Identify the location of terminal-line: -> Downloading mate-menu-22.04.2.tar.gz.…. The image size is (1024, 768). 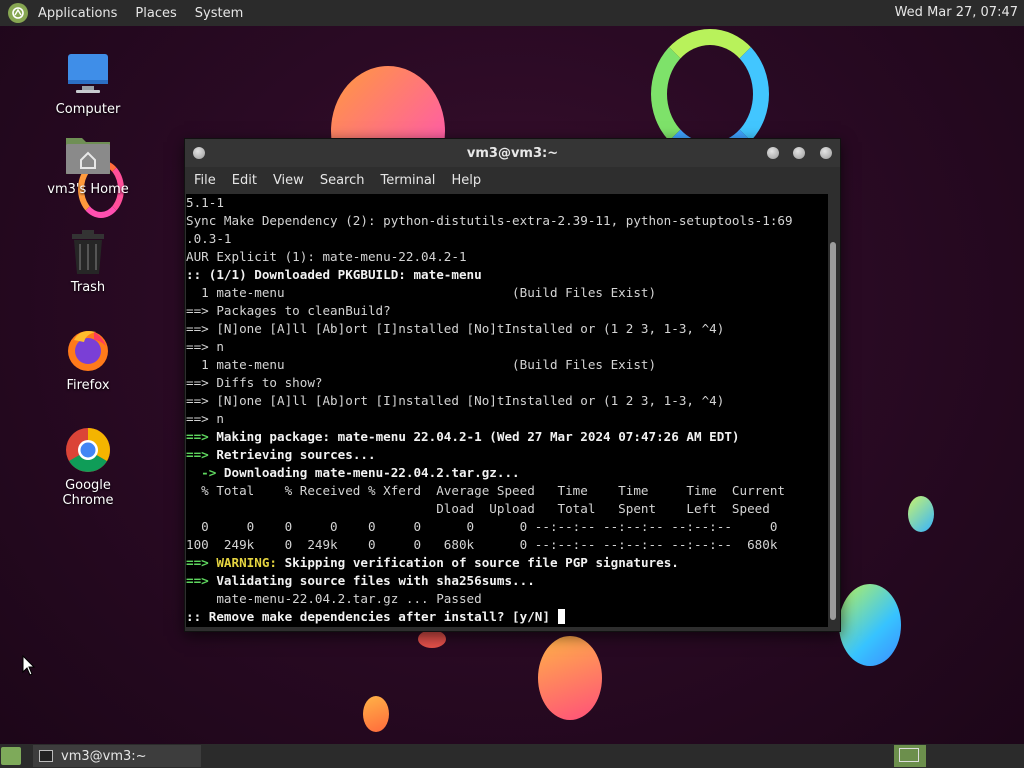
(507, 473).